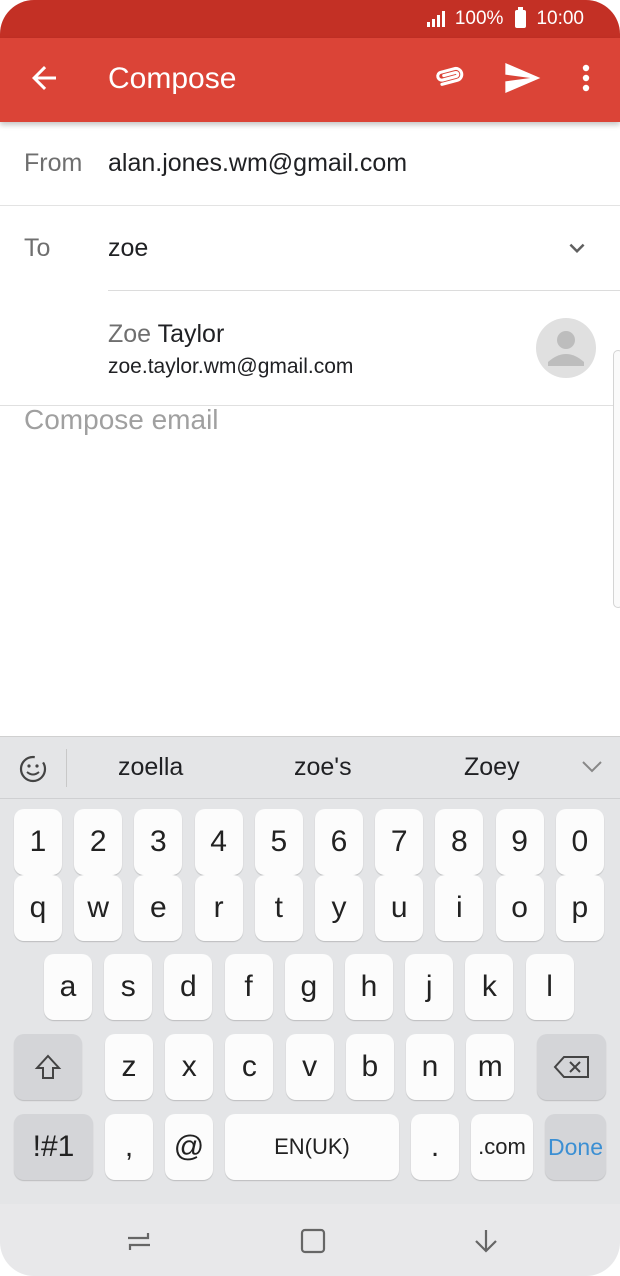 The height and width of the screenshot is (1276, 620). What do you see at coordinates (312, 1147) in the screenshot?
I see `space-key: EN(UK)` at bounding box center [312, 1147].